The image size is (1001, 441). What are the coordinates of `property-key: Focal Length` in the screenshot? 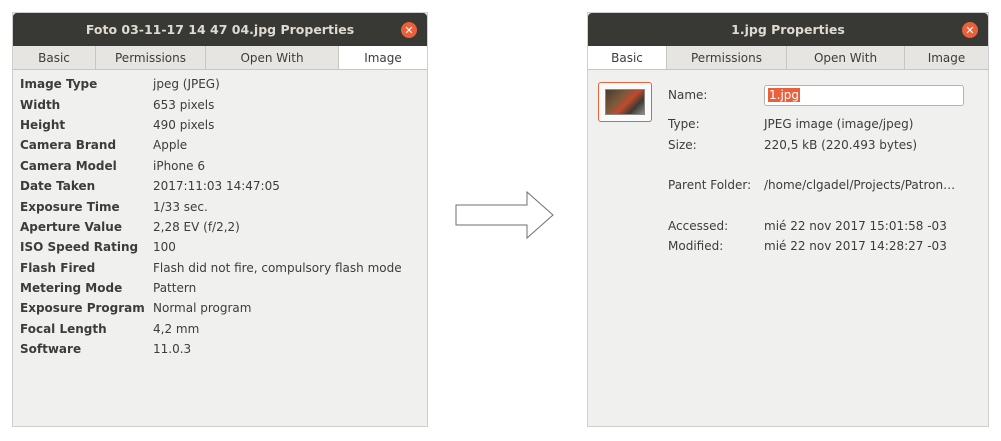 It's located at (63, 328).